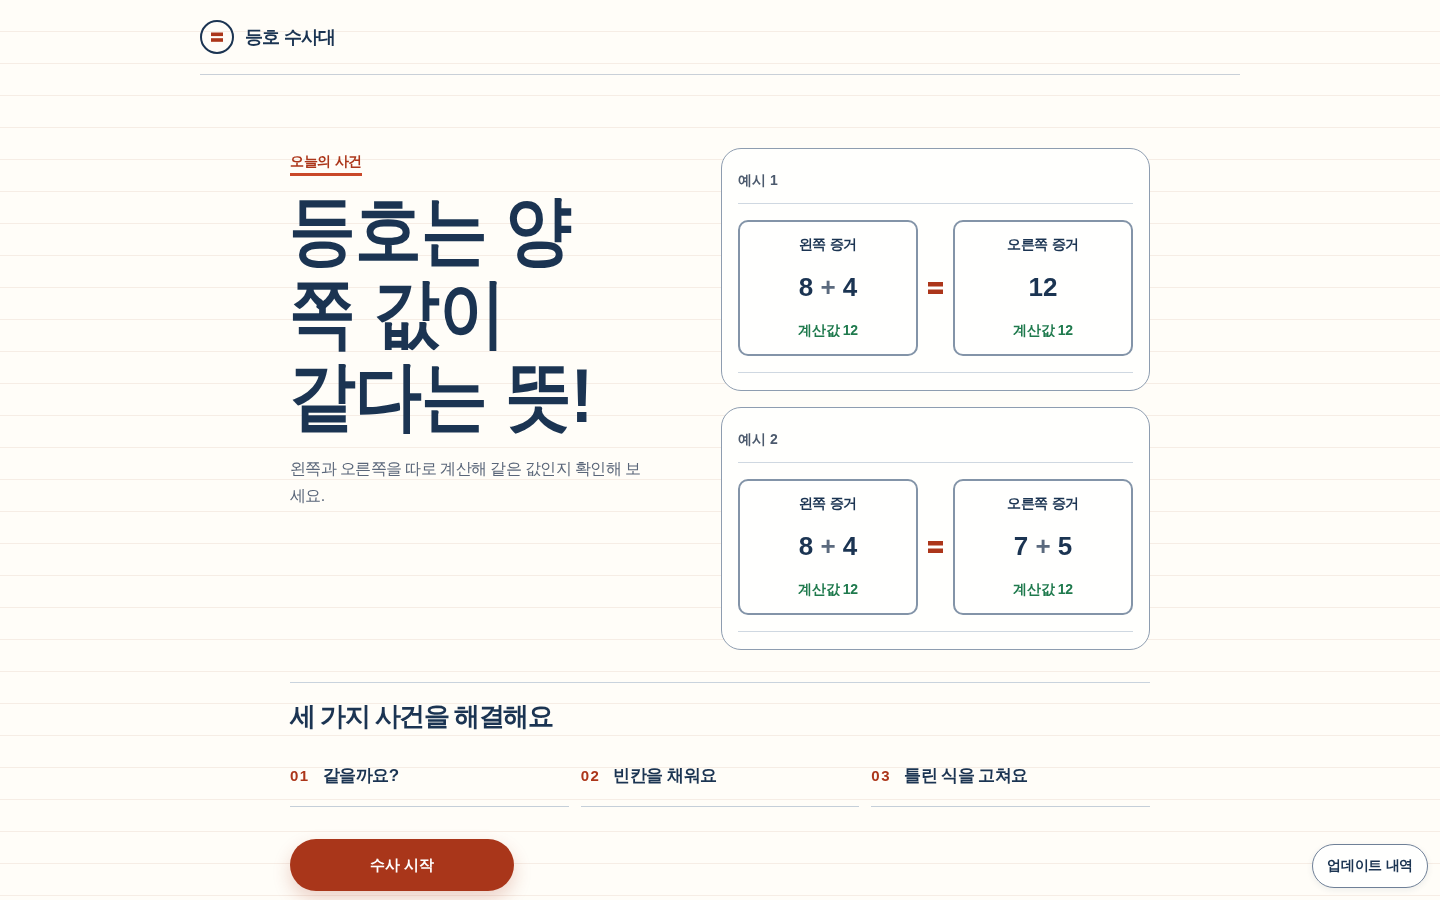  Describe the element at coordinates (402, 865) in the screenshot. I see `start-button: 수사 시작` at that location.